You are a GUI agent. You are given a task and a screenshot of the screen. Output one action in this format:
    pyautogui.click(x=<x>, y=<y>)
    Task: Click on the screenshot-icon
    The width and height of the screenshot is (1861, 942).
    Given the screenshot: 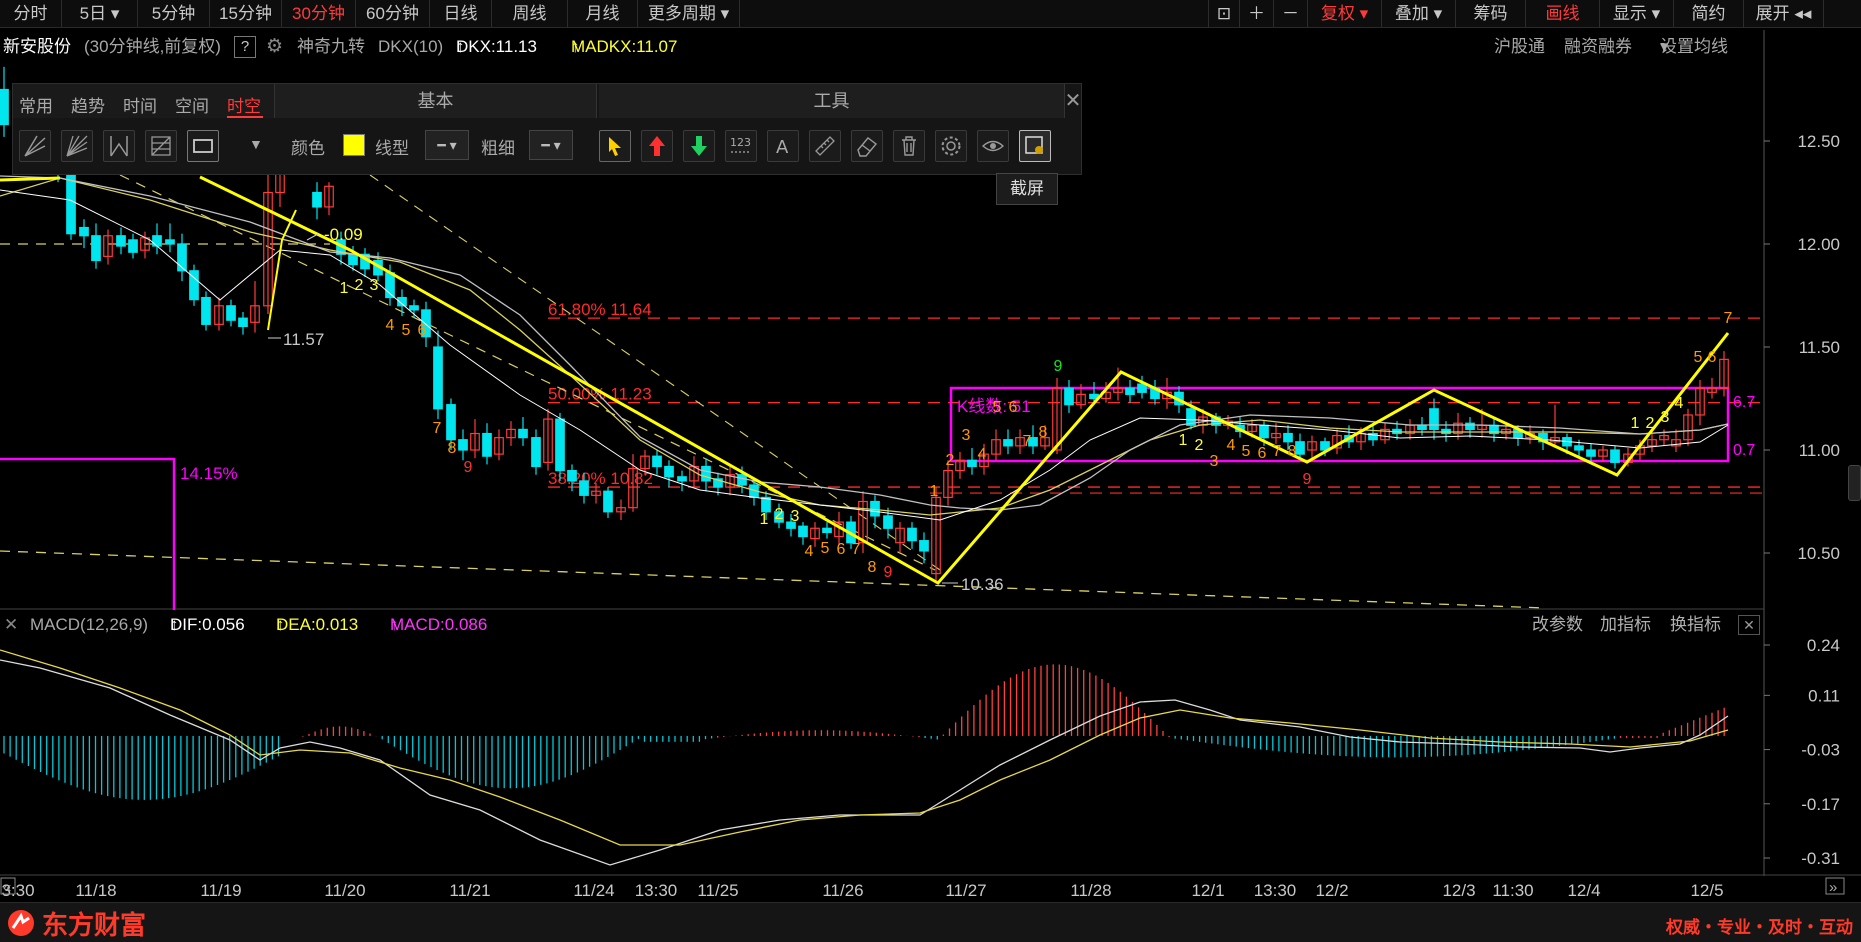 What is the action you would take?
    pyautogui.click(x=1034, y=145)
    